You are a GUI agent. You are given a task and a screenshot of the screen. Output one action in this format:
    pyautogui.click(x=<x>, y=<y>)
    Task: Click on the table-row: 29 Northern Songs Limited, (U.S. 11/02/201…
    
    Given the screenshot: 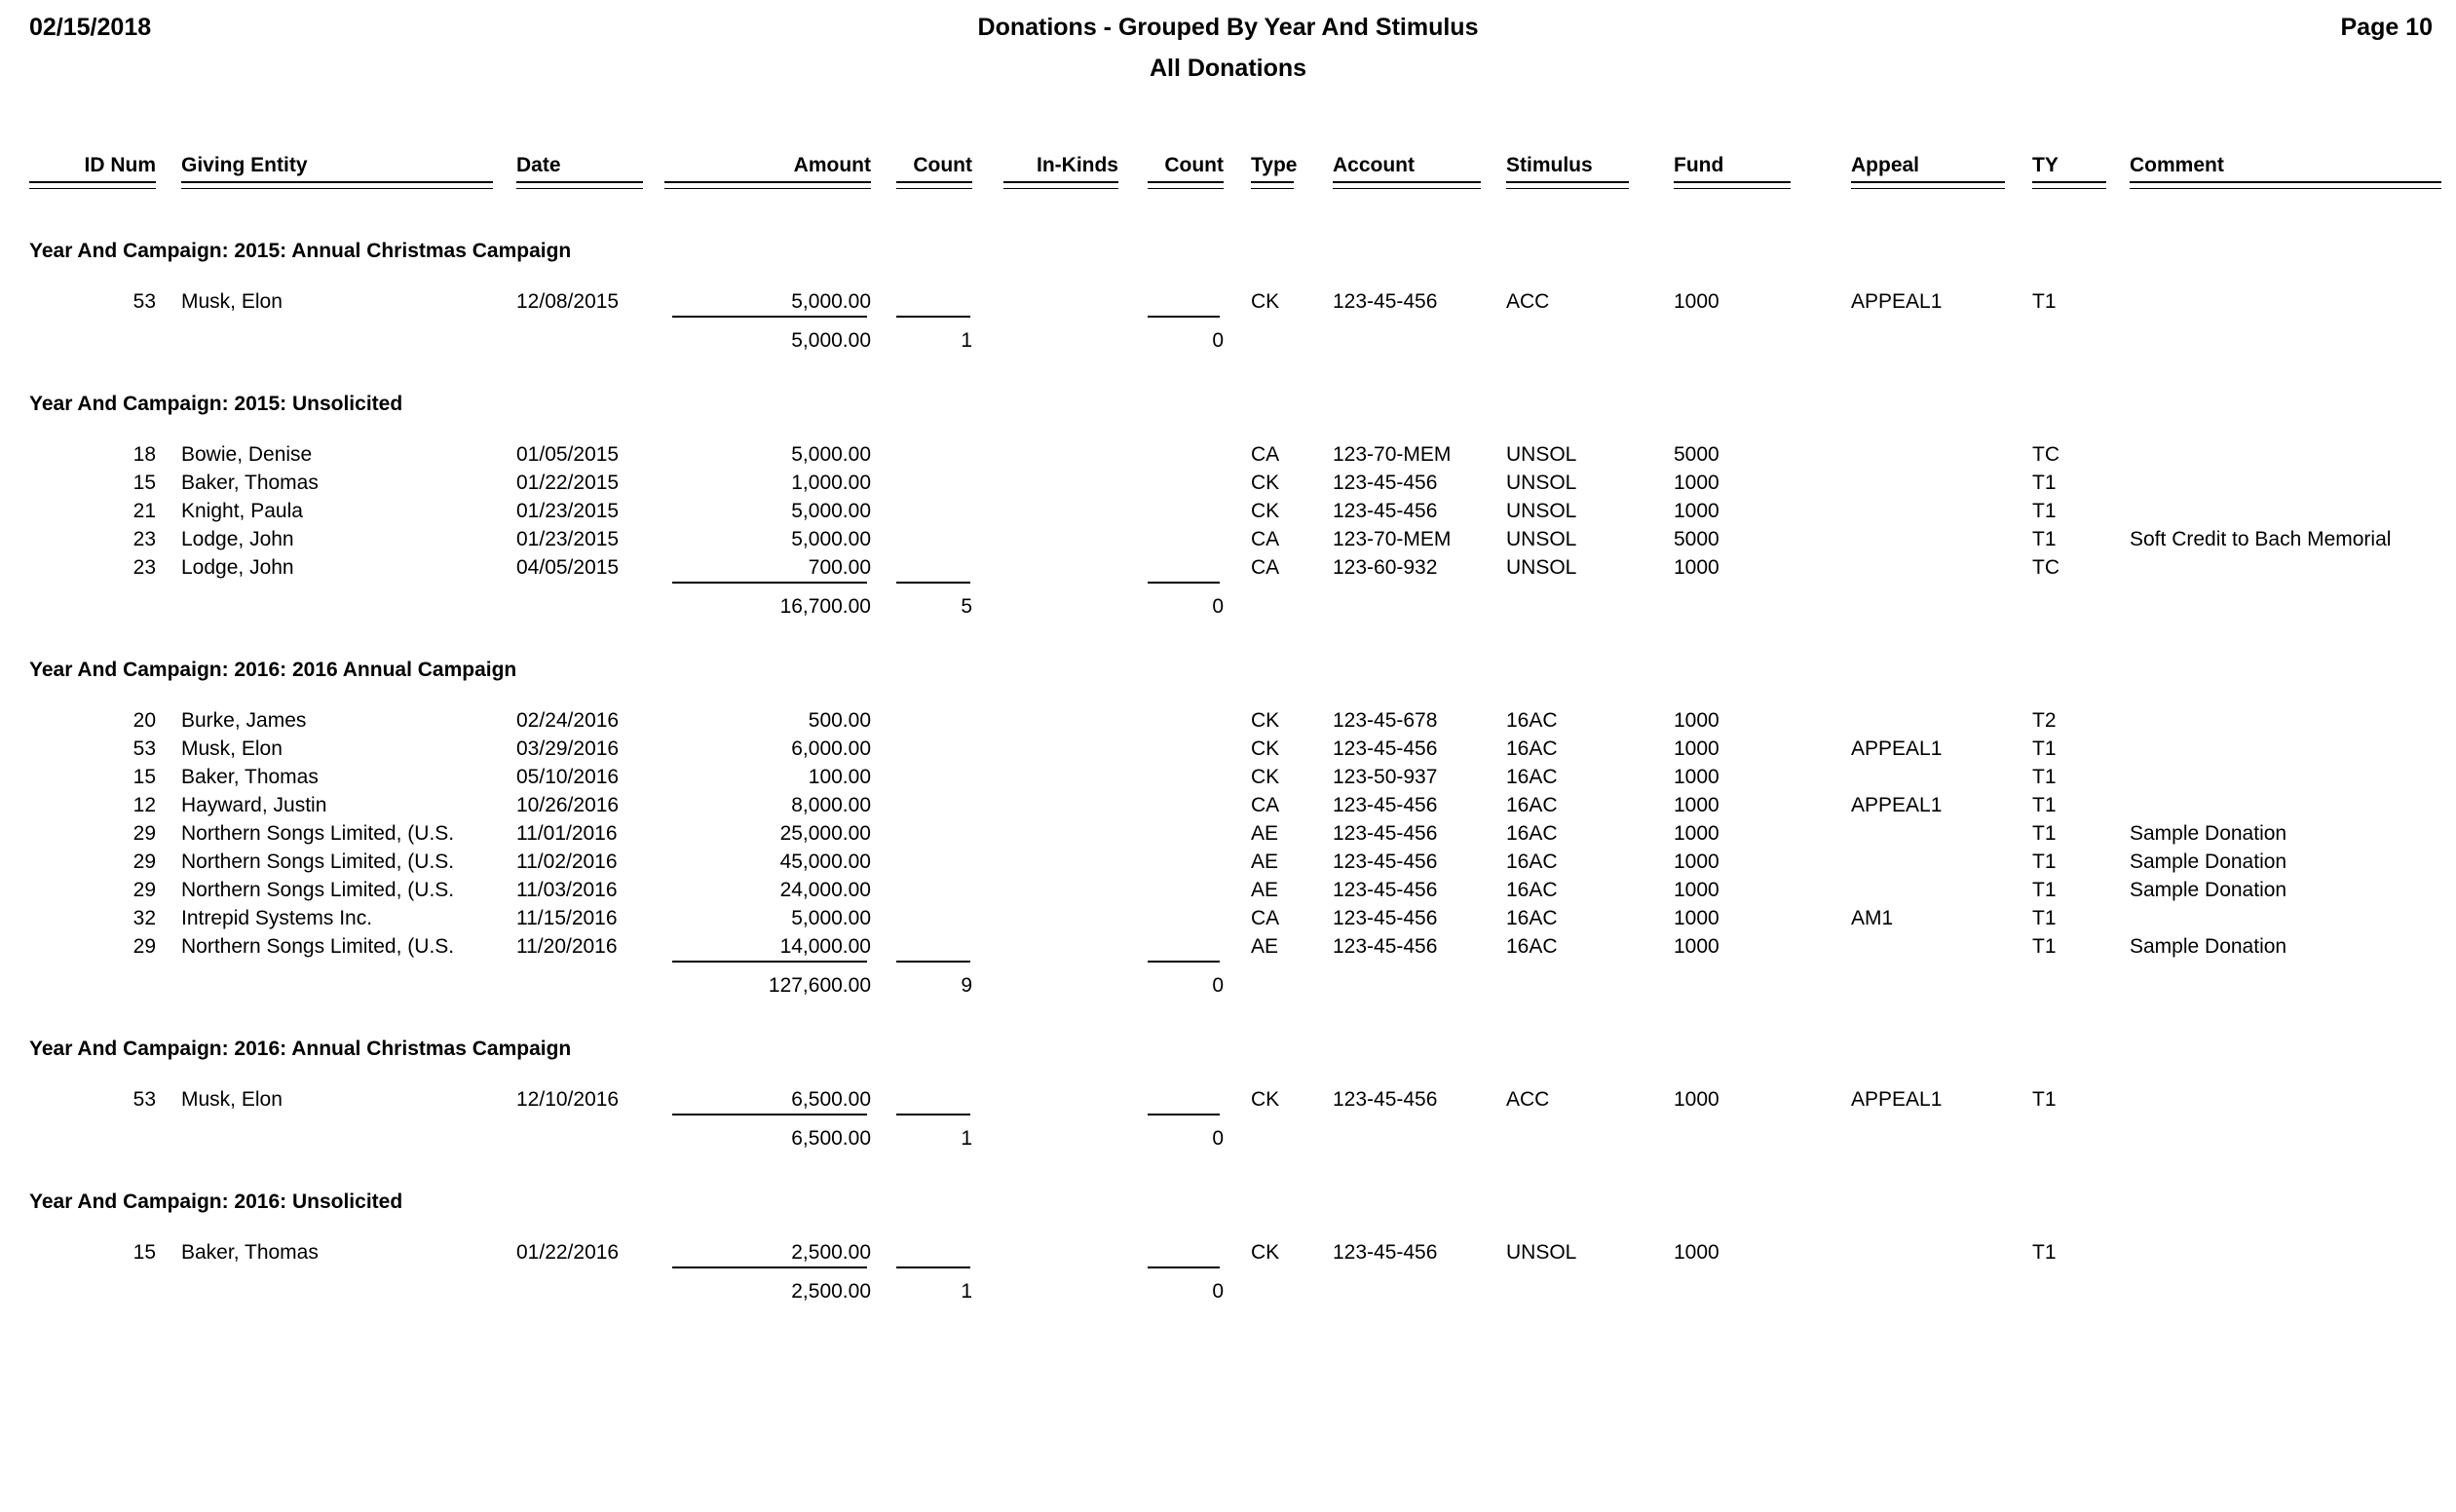 What is the action you would take?
    pyautogui.click(x=1228, y=864)
    